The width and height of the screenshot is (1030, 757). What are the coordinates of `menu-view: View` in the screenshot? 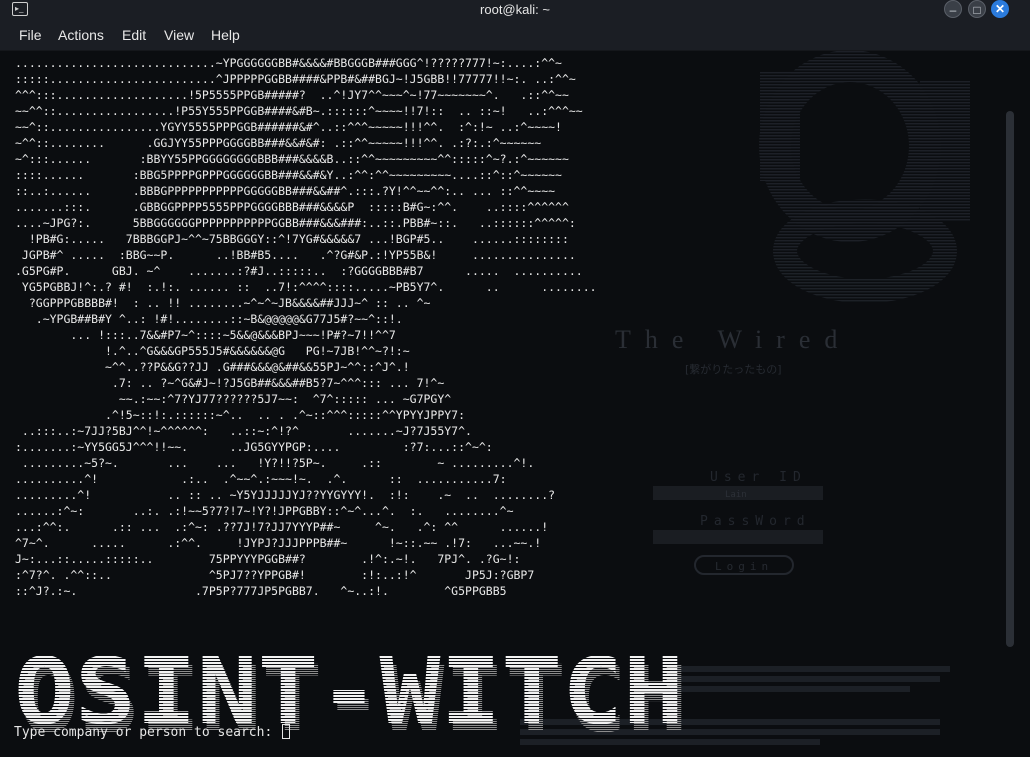 It's located at (179, 35).